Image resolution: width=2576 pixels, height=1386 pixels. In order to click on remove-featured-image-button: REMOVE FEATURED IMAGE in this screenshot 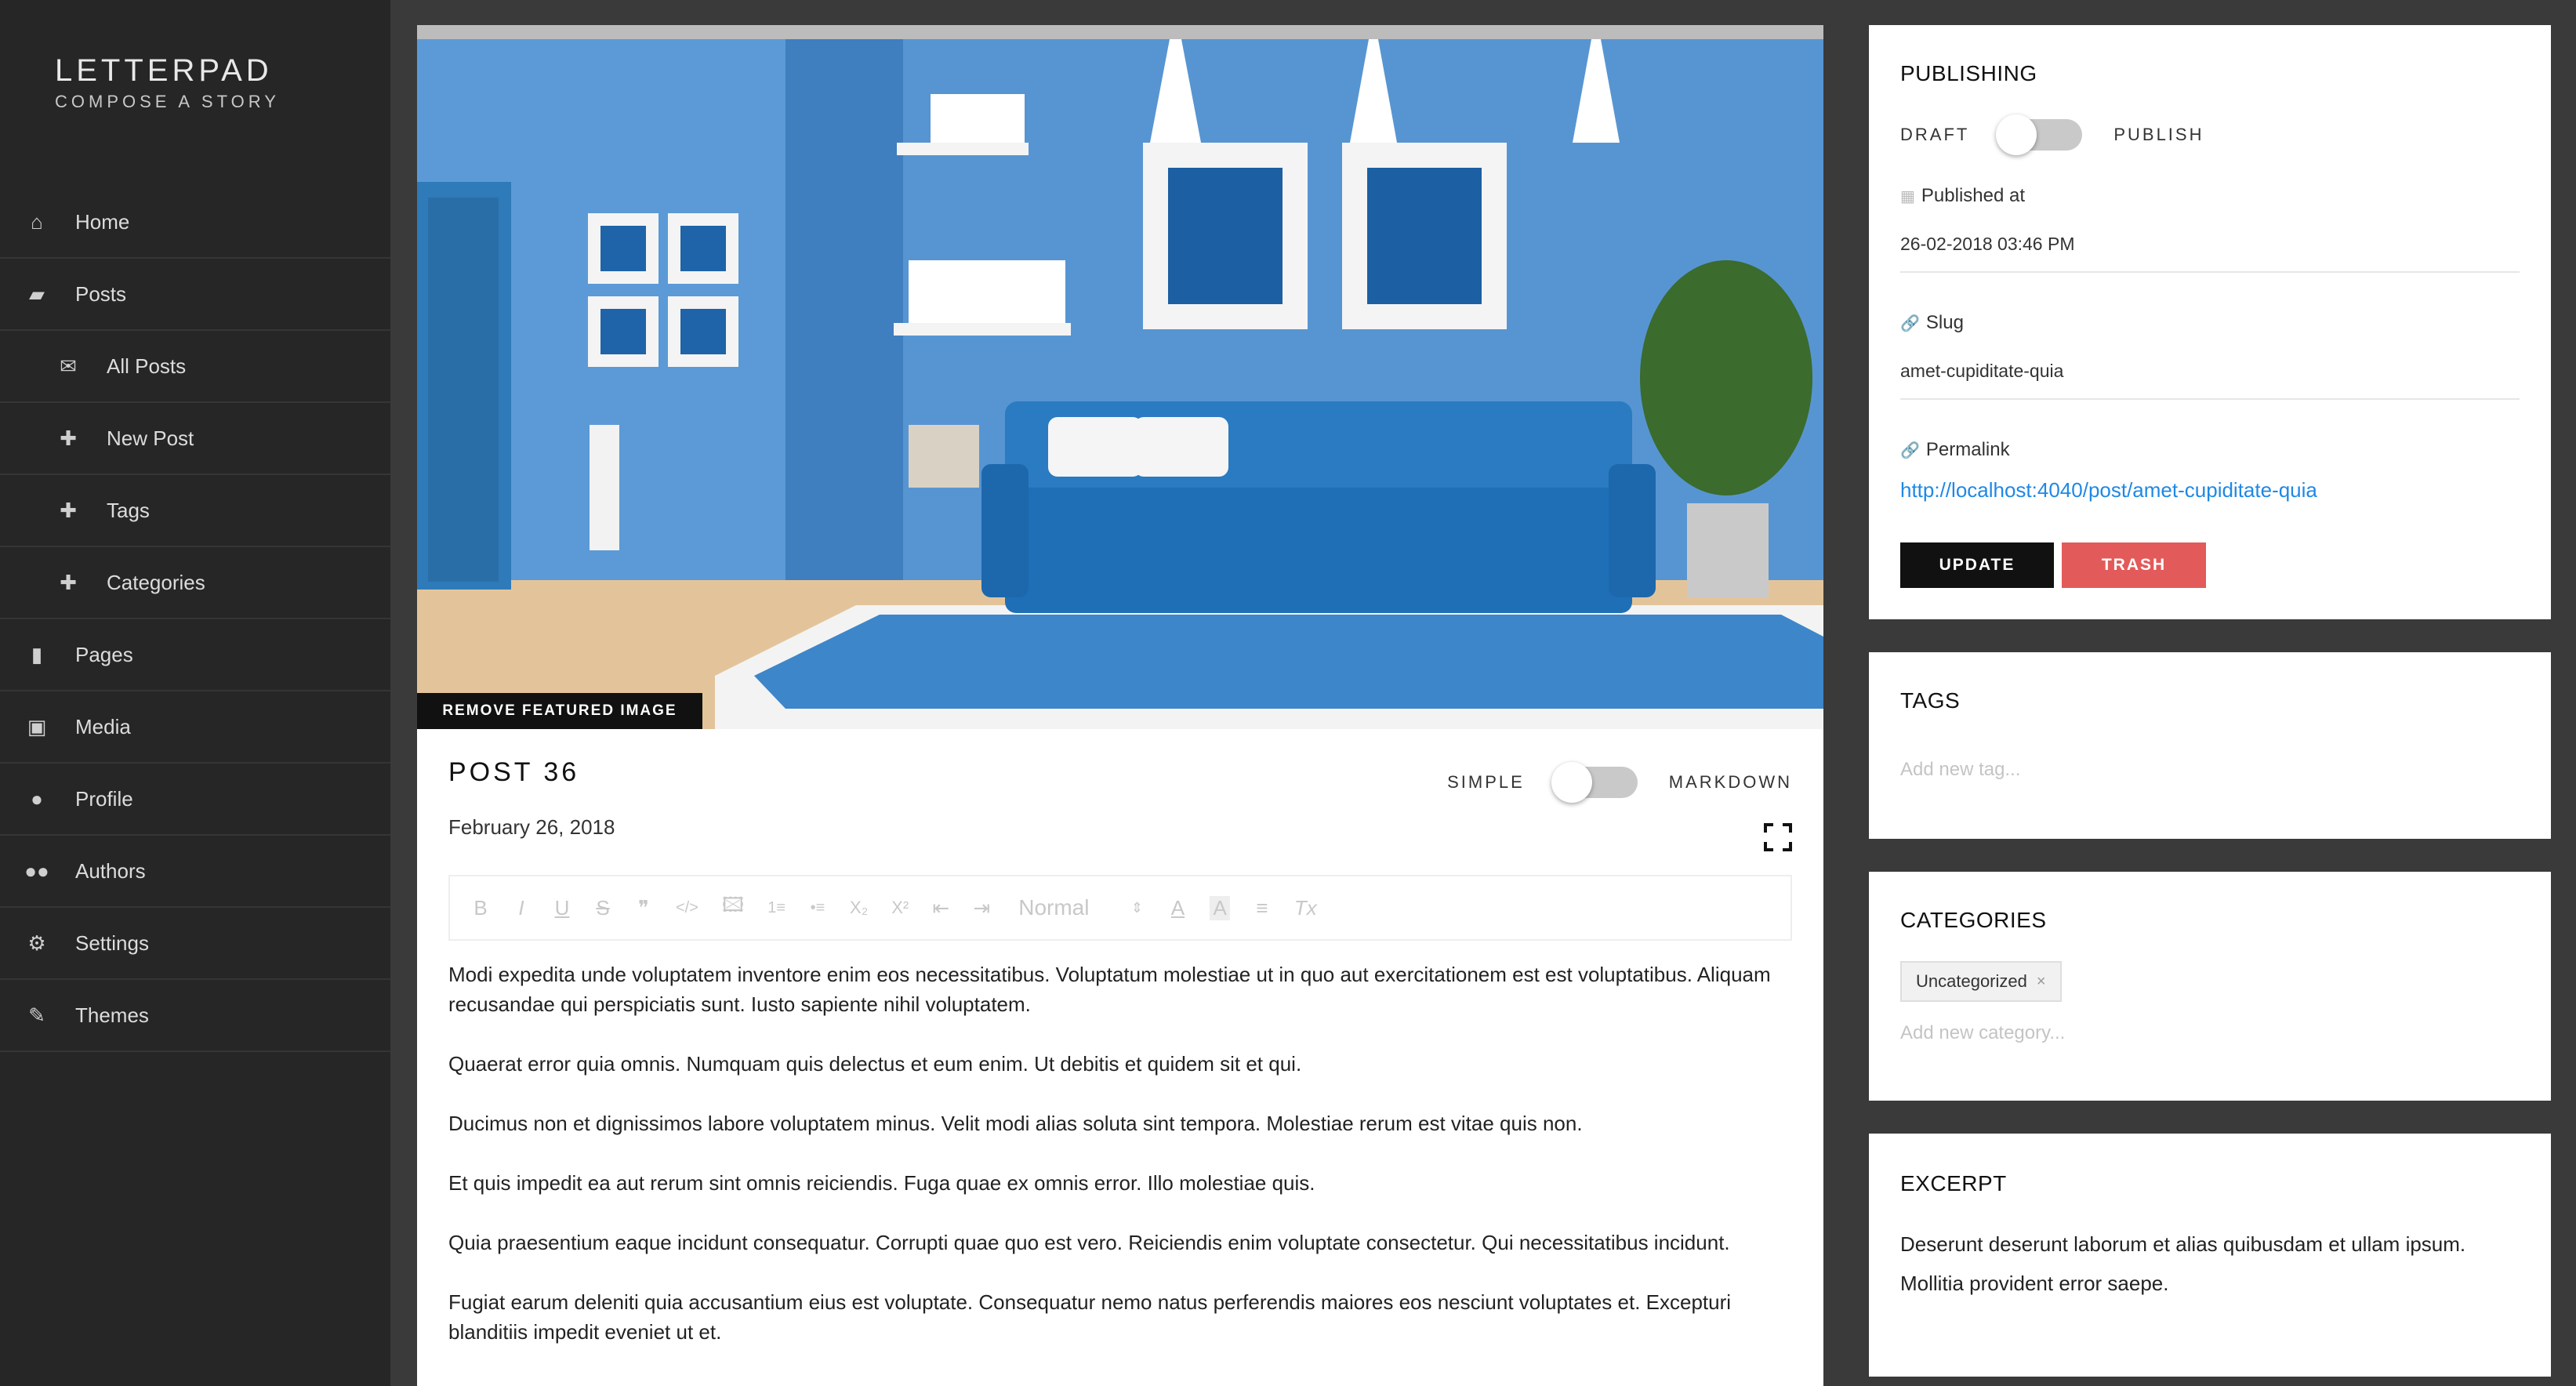, I will do `click(559, 711)`.